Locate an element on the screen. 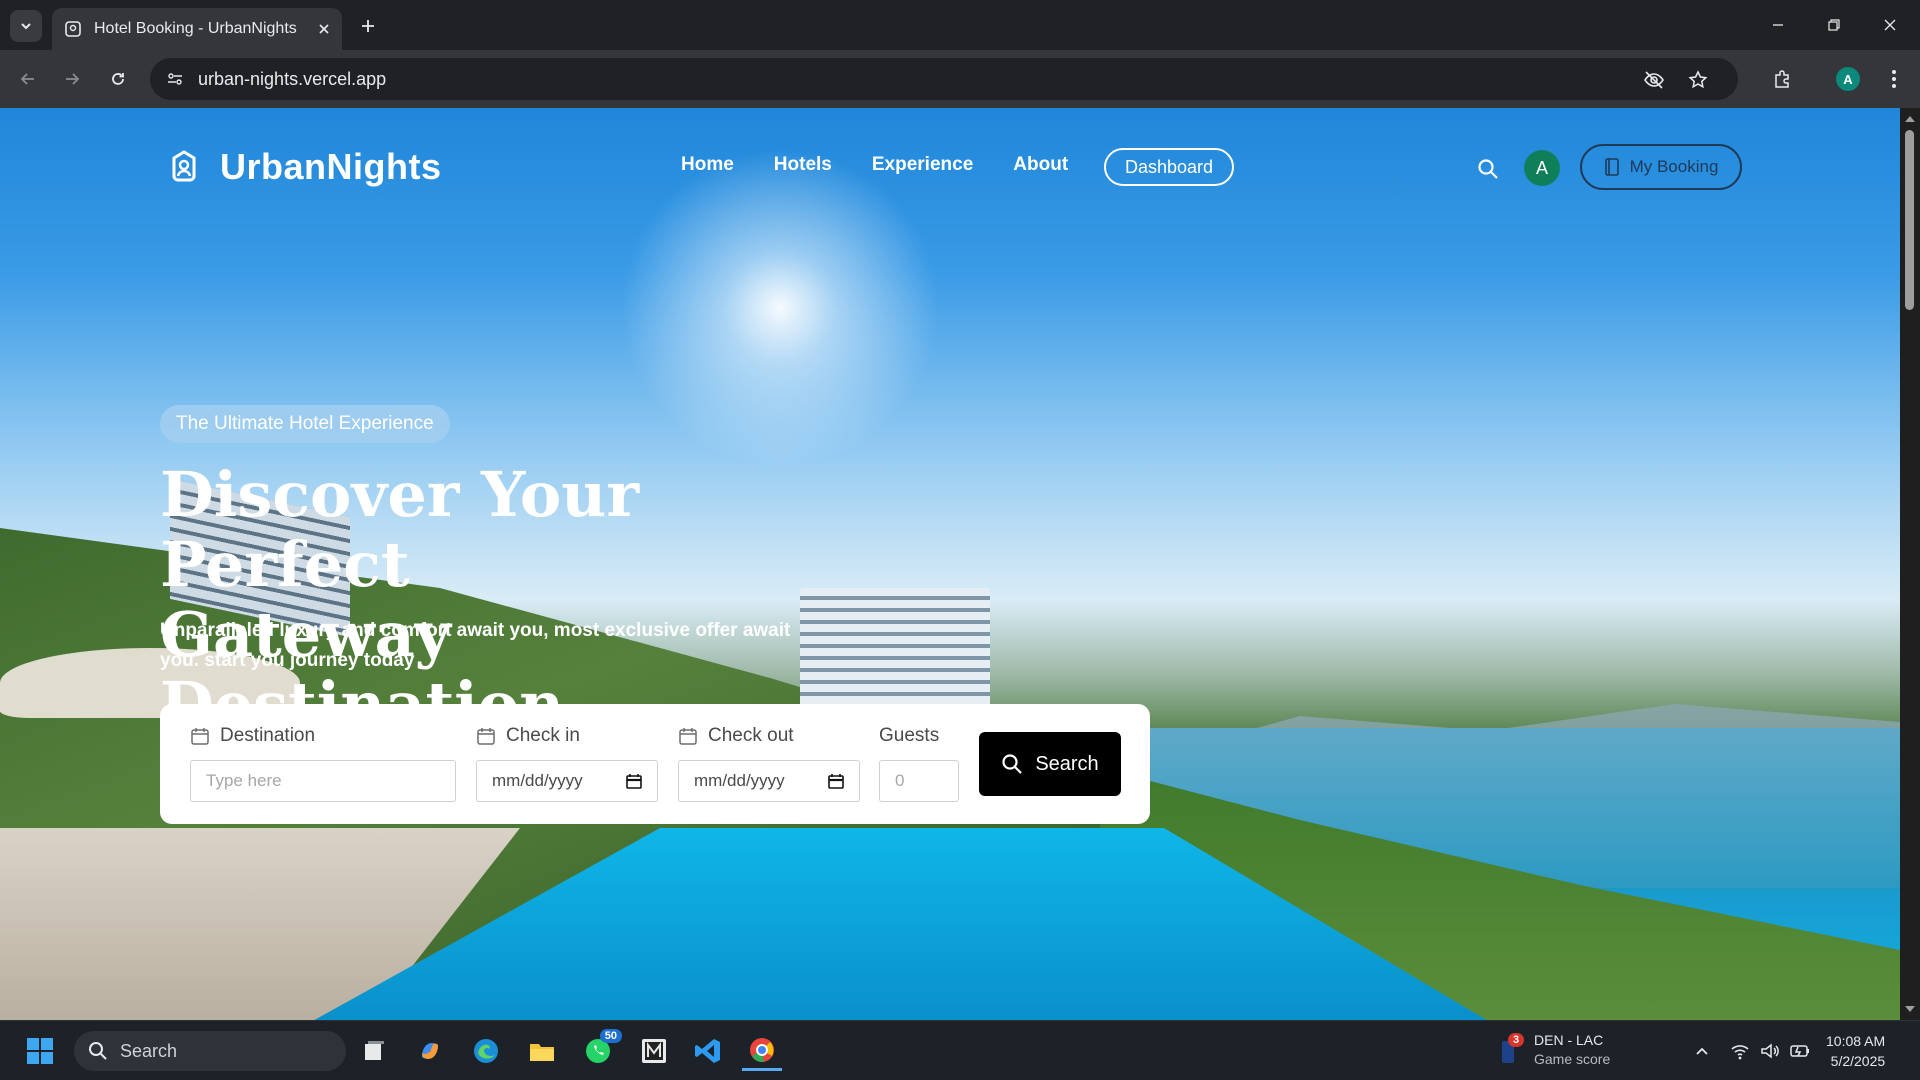 This screenshot has height=1080, width=1920. checkin-input: mm/dd/yyyy is located at coordinates (567, 781).